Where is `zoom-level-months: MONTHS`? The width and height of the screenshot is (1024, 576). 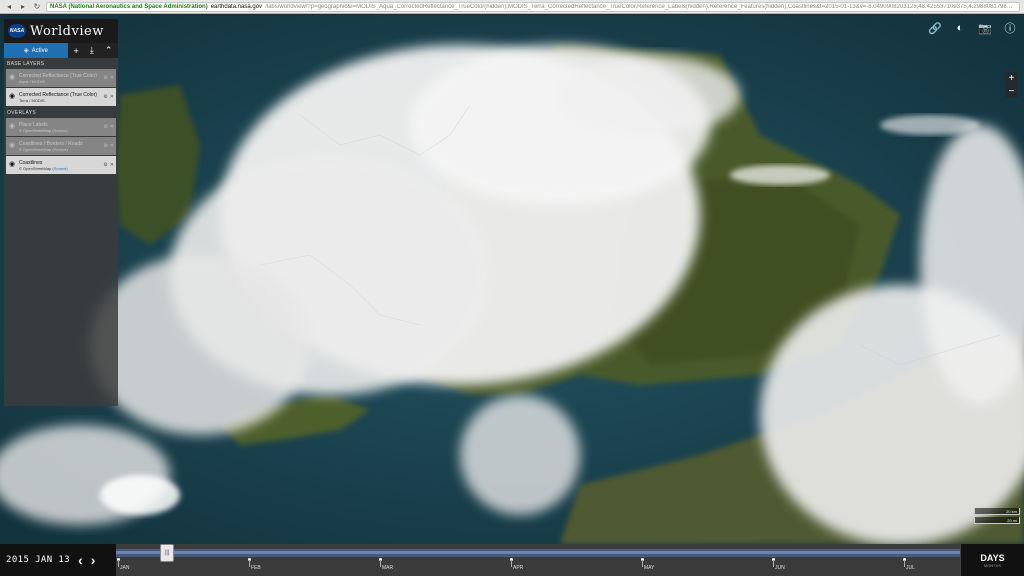 zoom-level-months: MONTHS is located at coordinates (992, 565).